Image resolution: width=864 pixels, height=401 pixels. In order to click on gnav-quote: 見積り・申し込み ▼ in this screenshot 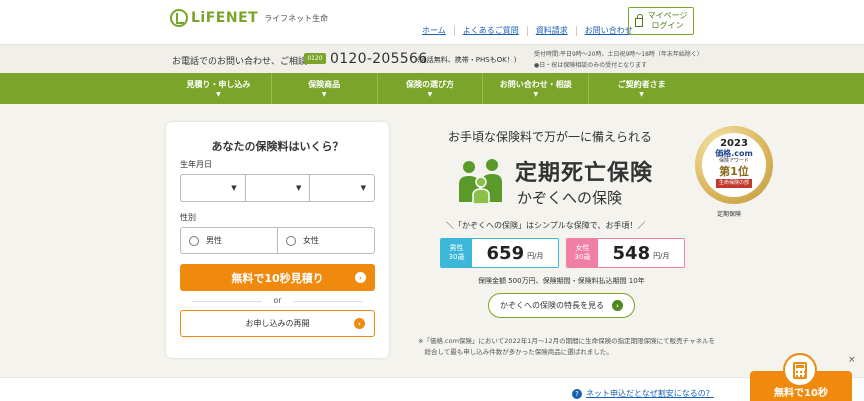, I will do `click(218, 88)`.